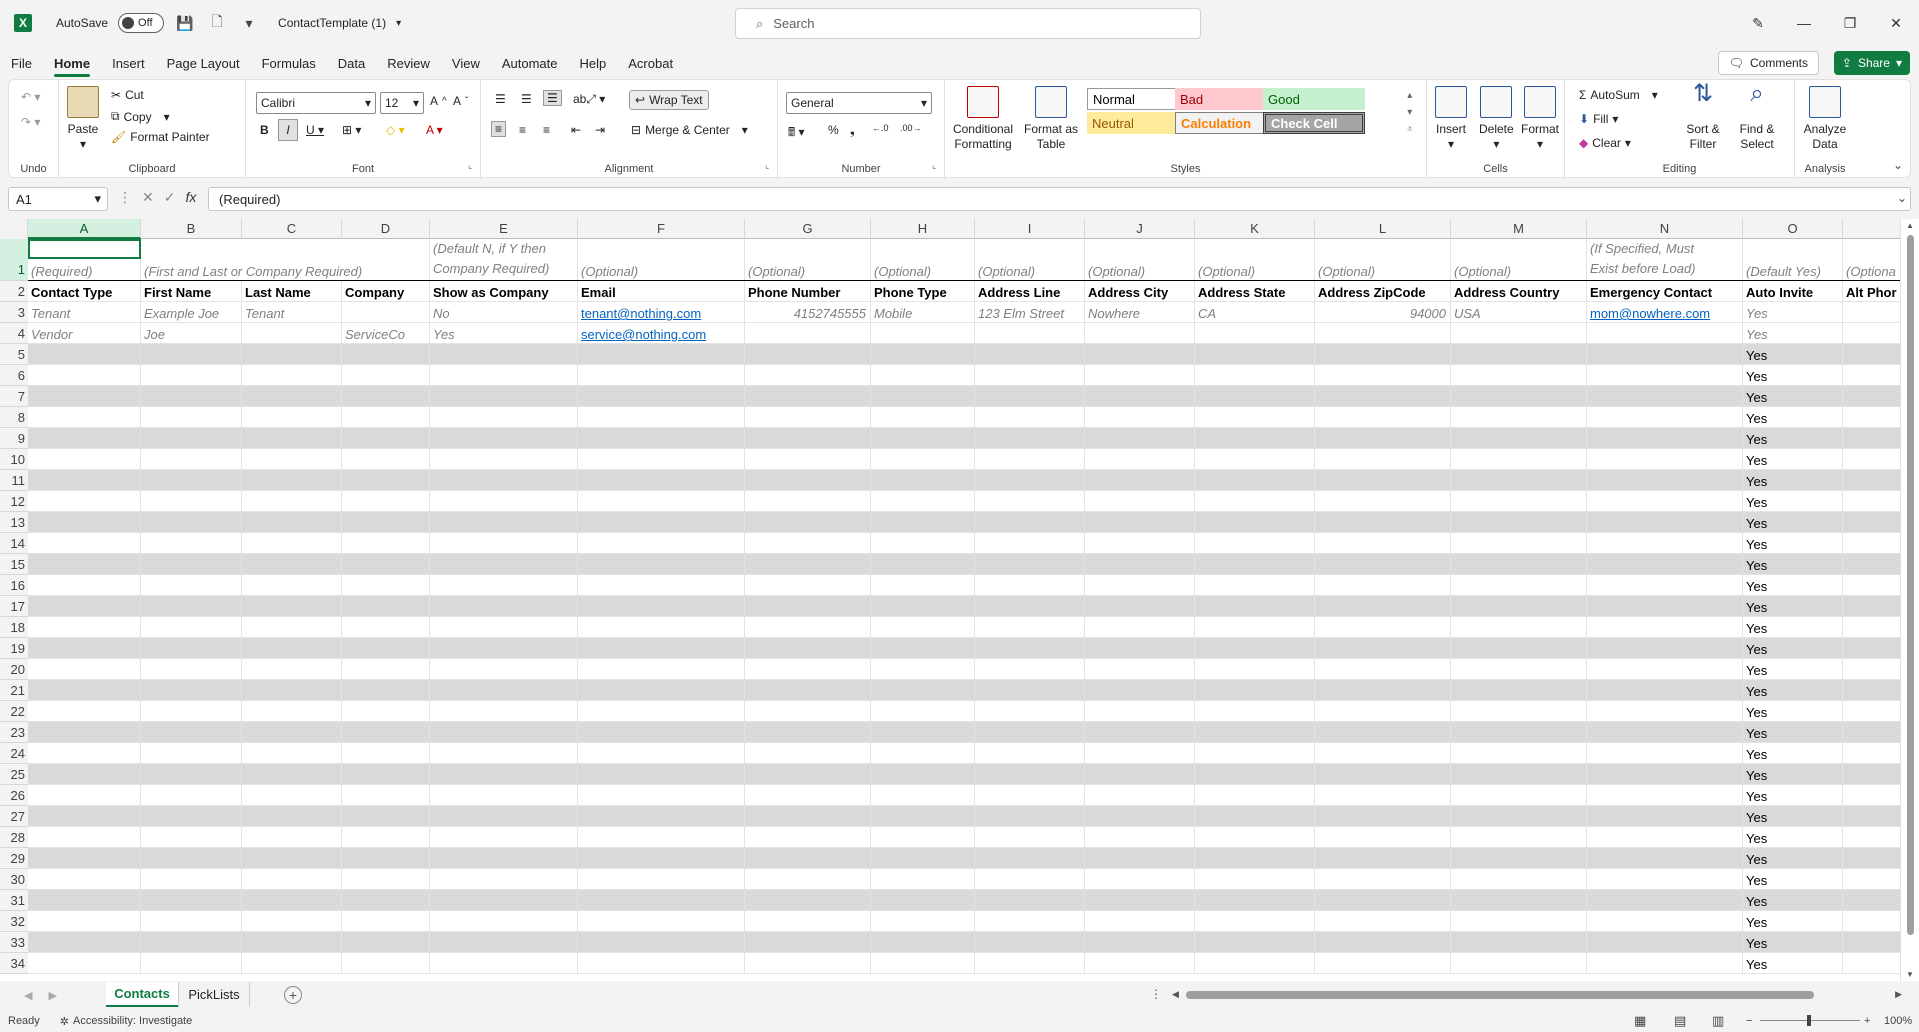 The image size is (1919, 1032). Describe the element at coordinates (1051, 119) in the screenshot. I see `format-as-table-button: Format as Table` at that location.